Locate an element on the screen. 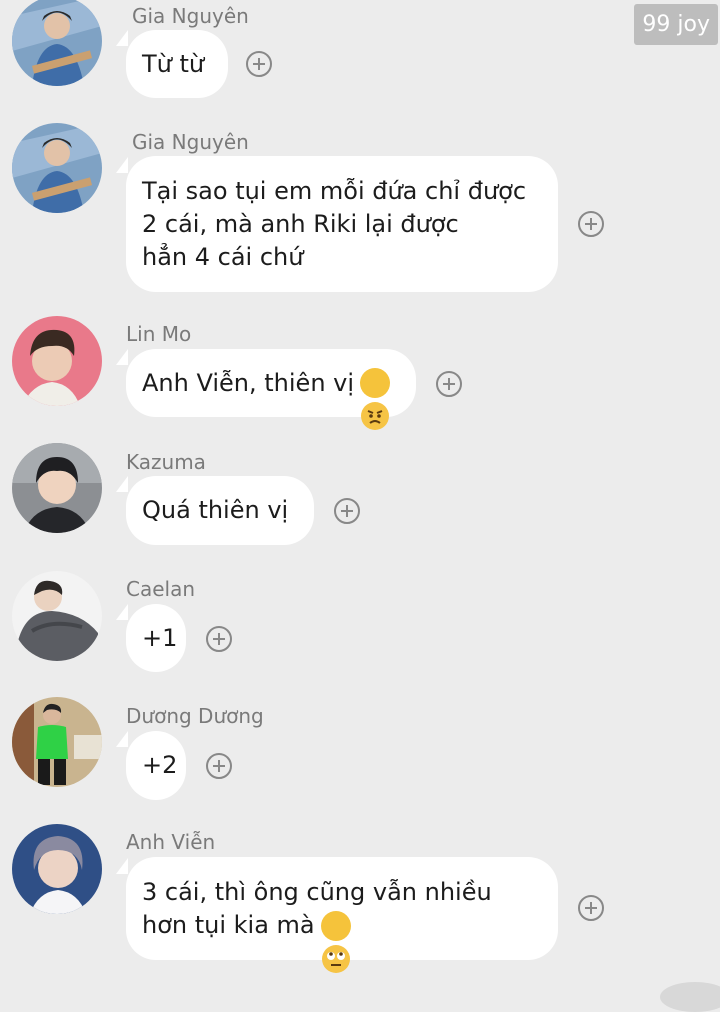 This screenshot has height=1012, width=720. sender-name: Dương Dương is located at coordinates (195, 716).